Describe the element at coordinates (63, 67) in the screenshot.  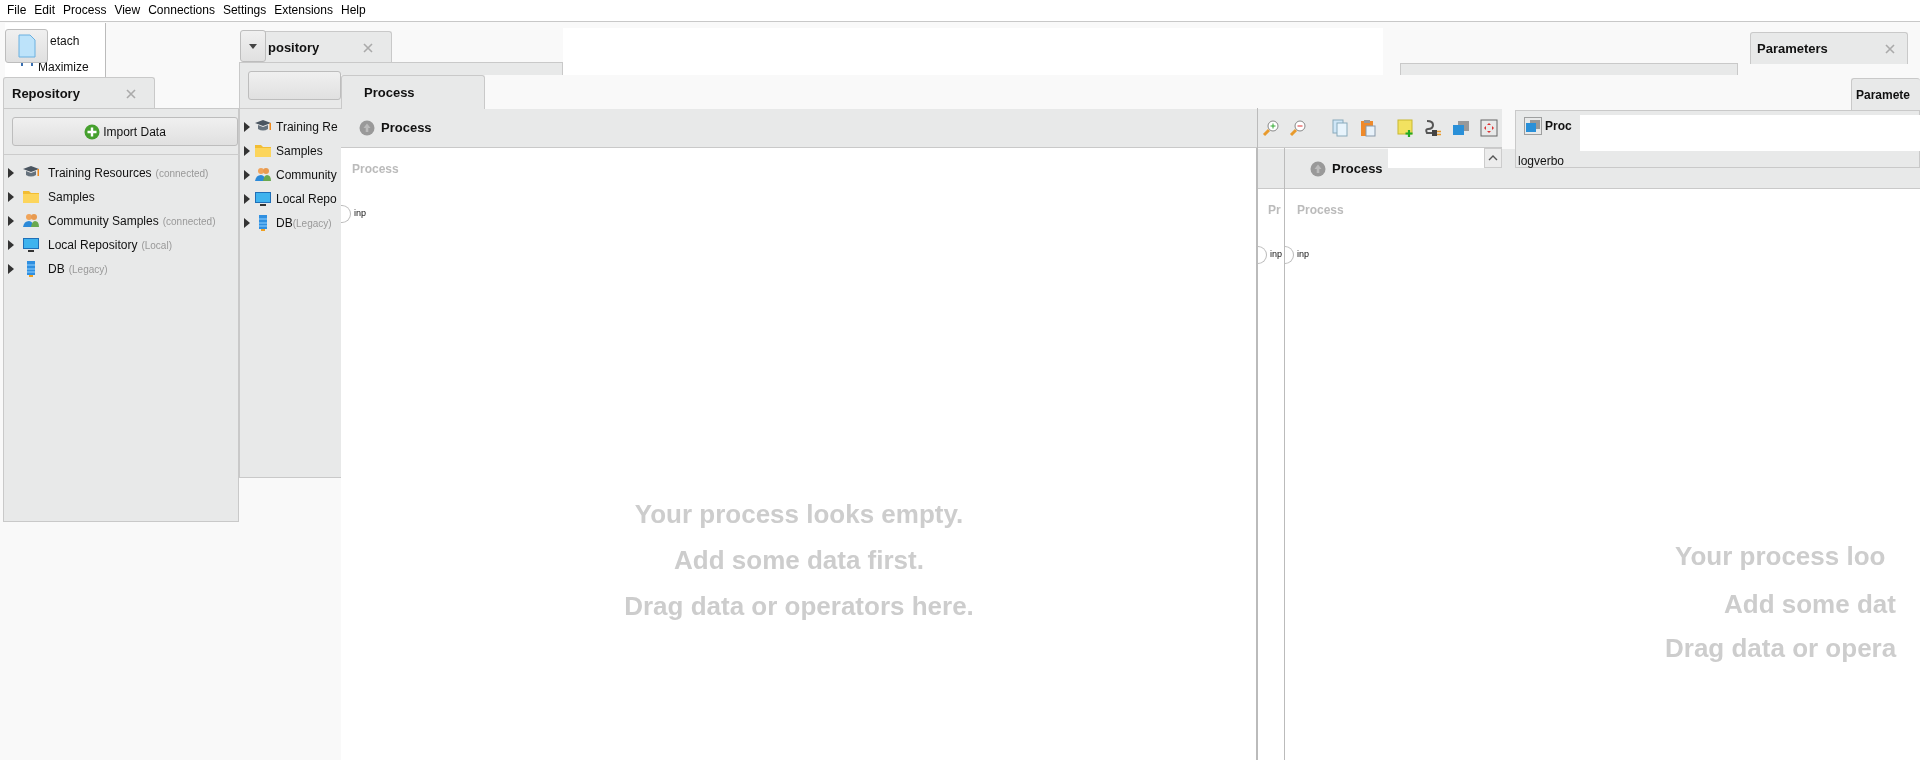
I see `menu-item: Maximize` at that location.